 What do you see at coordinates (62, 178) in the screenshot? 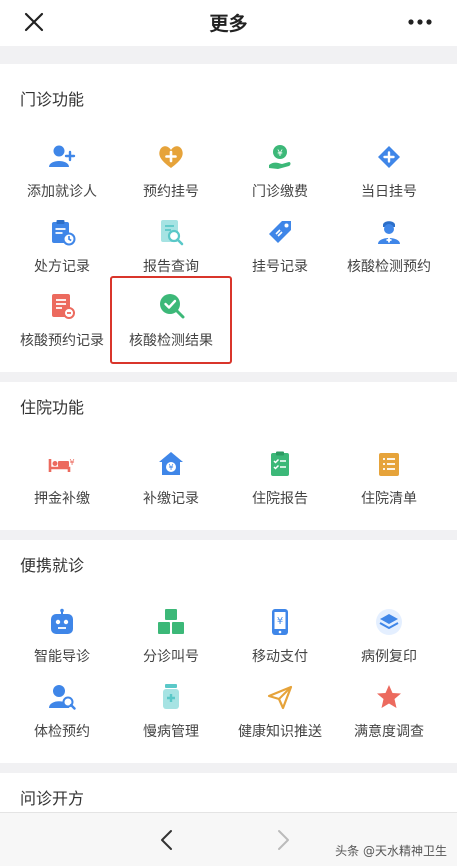
I see `grid-item-add-patient: 添加就诊人` at bounding box center [62, 178].